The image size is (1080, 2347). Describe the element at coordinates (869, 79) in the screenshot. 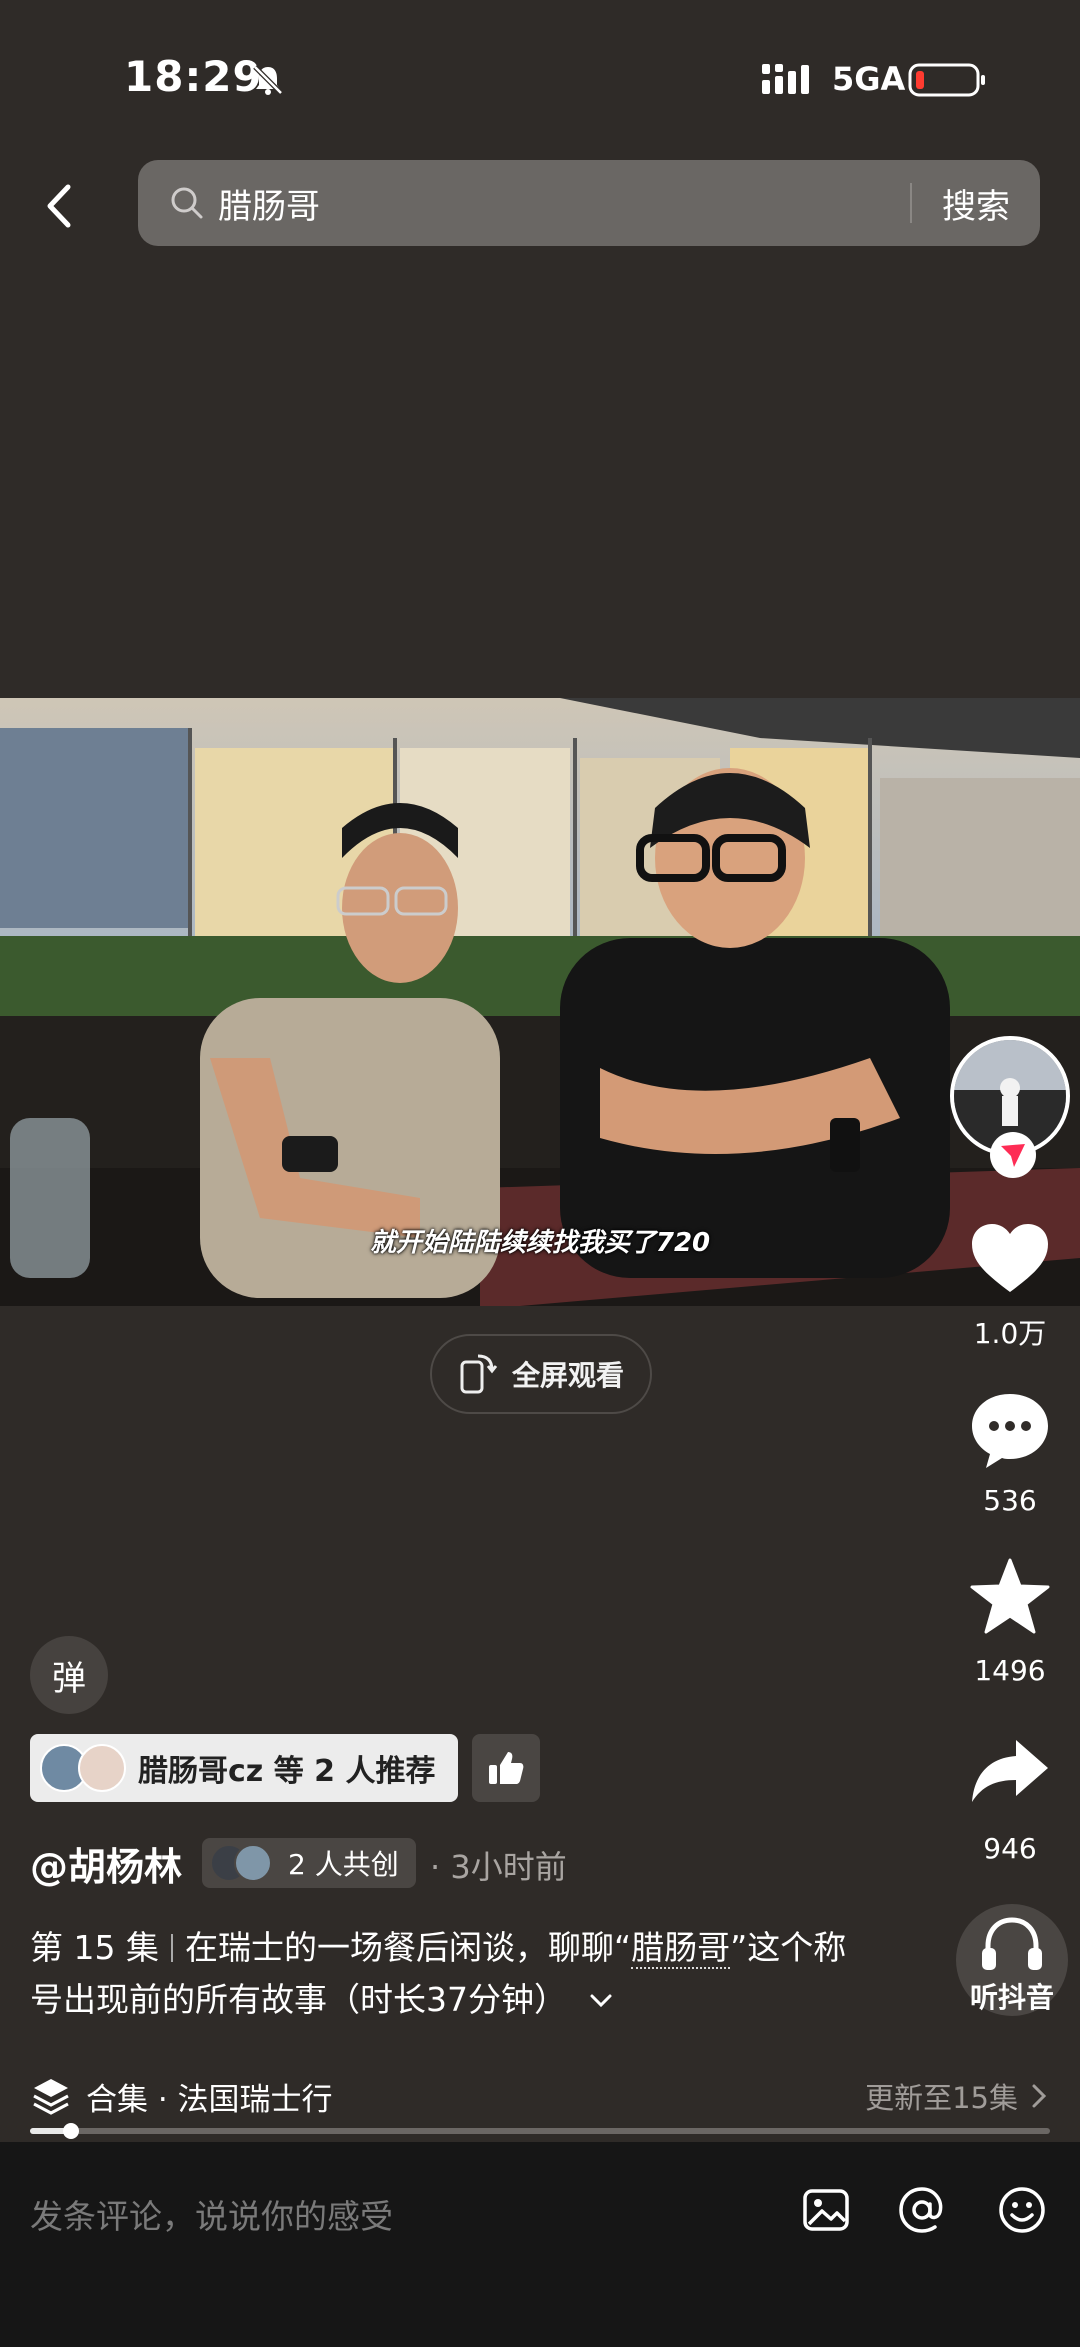

I see `network-label: 5GA` at that location.